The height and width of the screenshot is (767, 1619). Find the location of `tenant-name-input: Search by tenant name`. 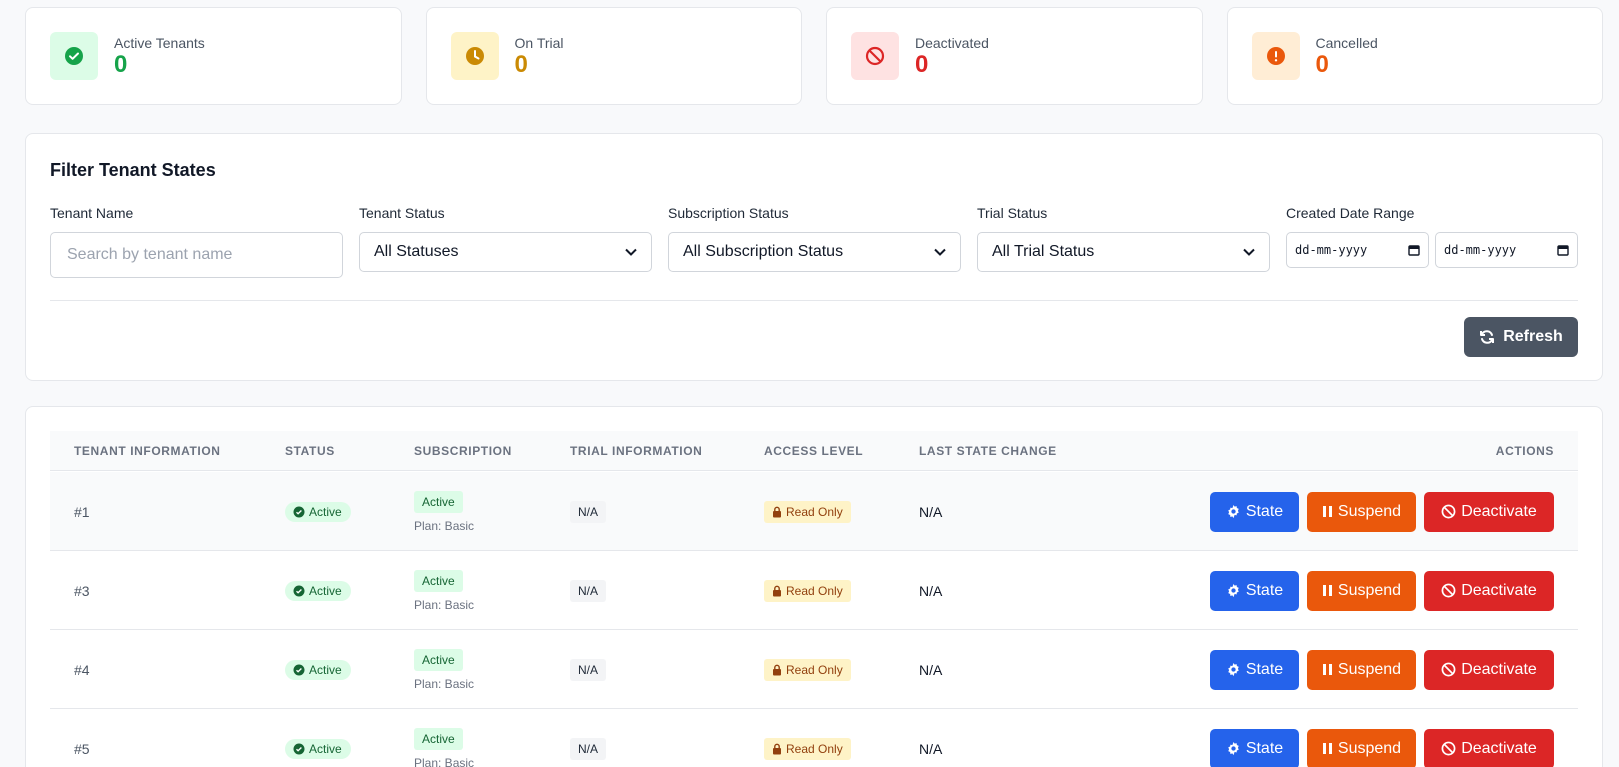

tenant-name-input: Search by tenant name is located at coordinates (196, 255).